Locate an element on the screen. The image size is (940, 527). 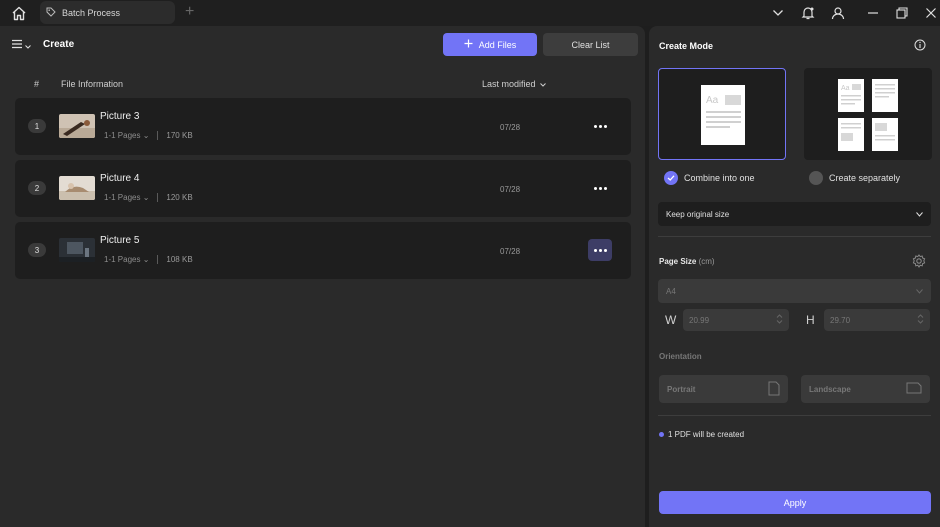
row-index: 3 is located at coordinates (37, 250).